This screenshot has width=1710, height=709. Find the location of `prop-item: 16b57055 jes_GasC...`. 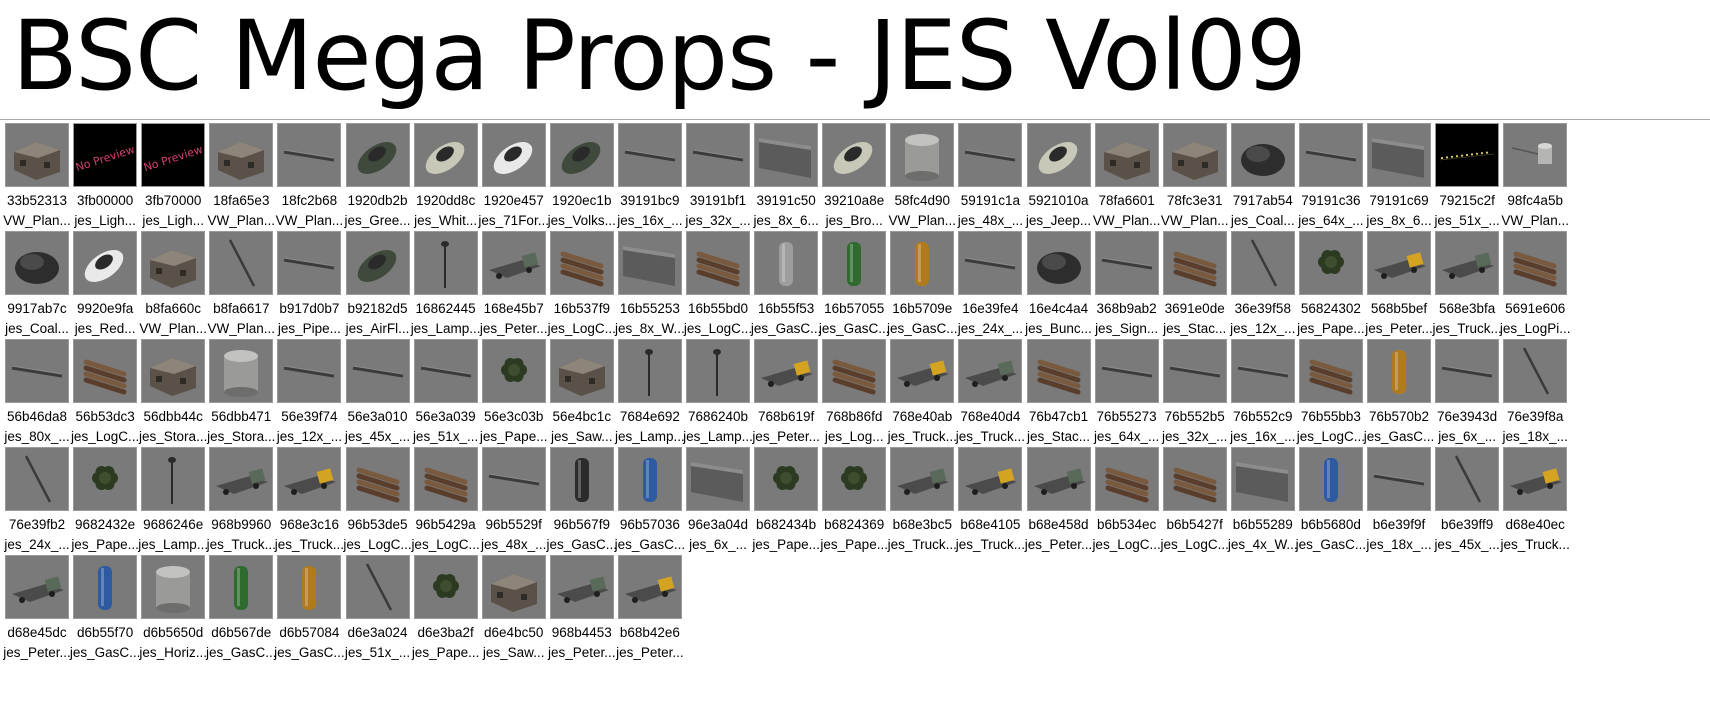

prop-item: 16b57055 jes_GasC... is located at coordinates (854, 289).